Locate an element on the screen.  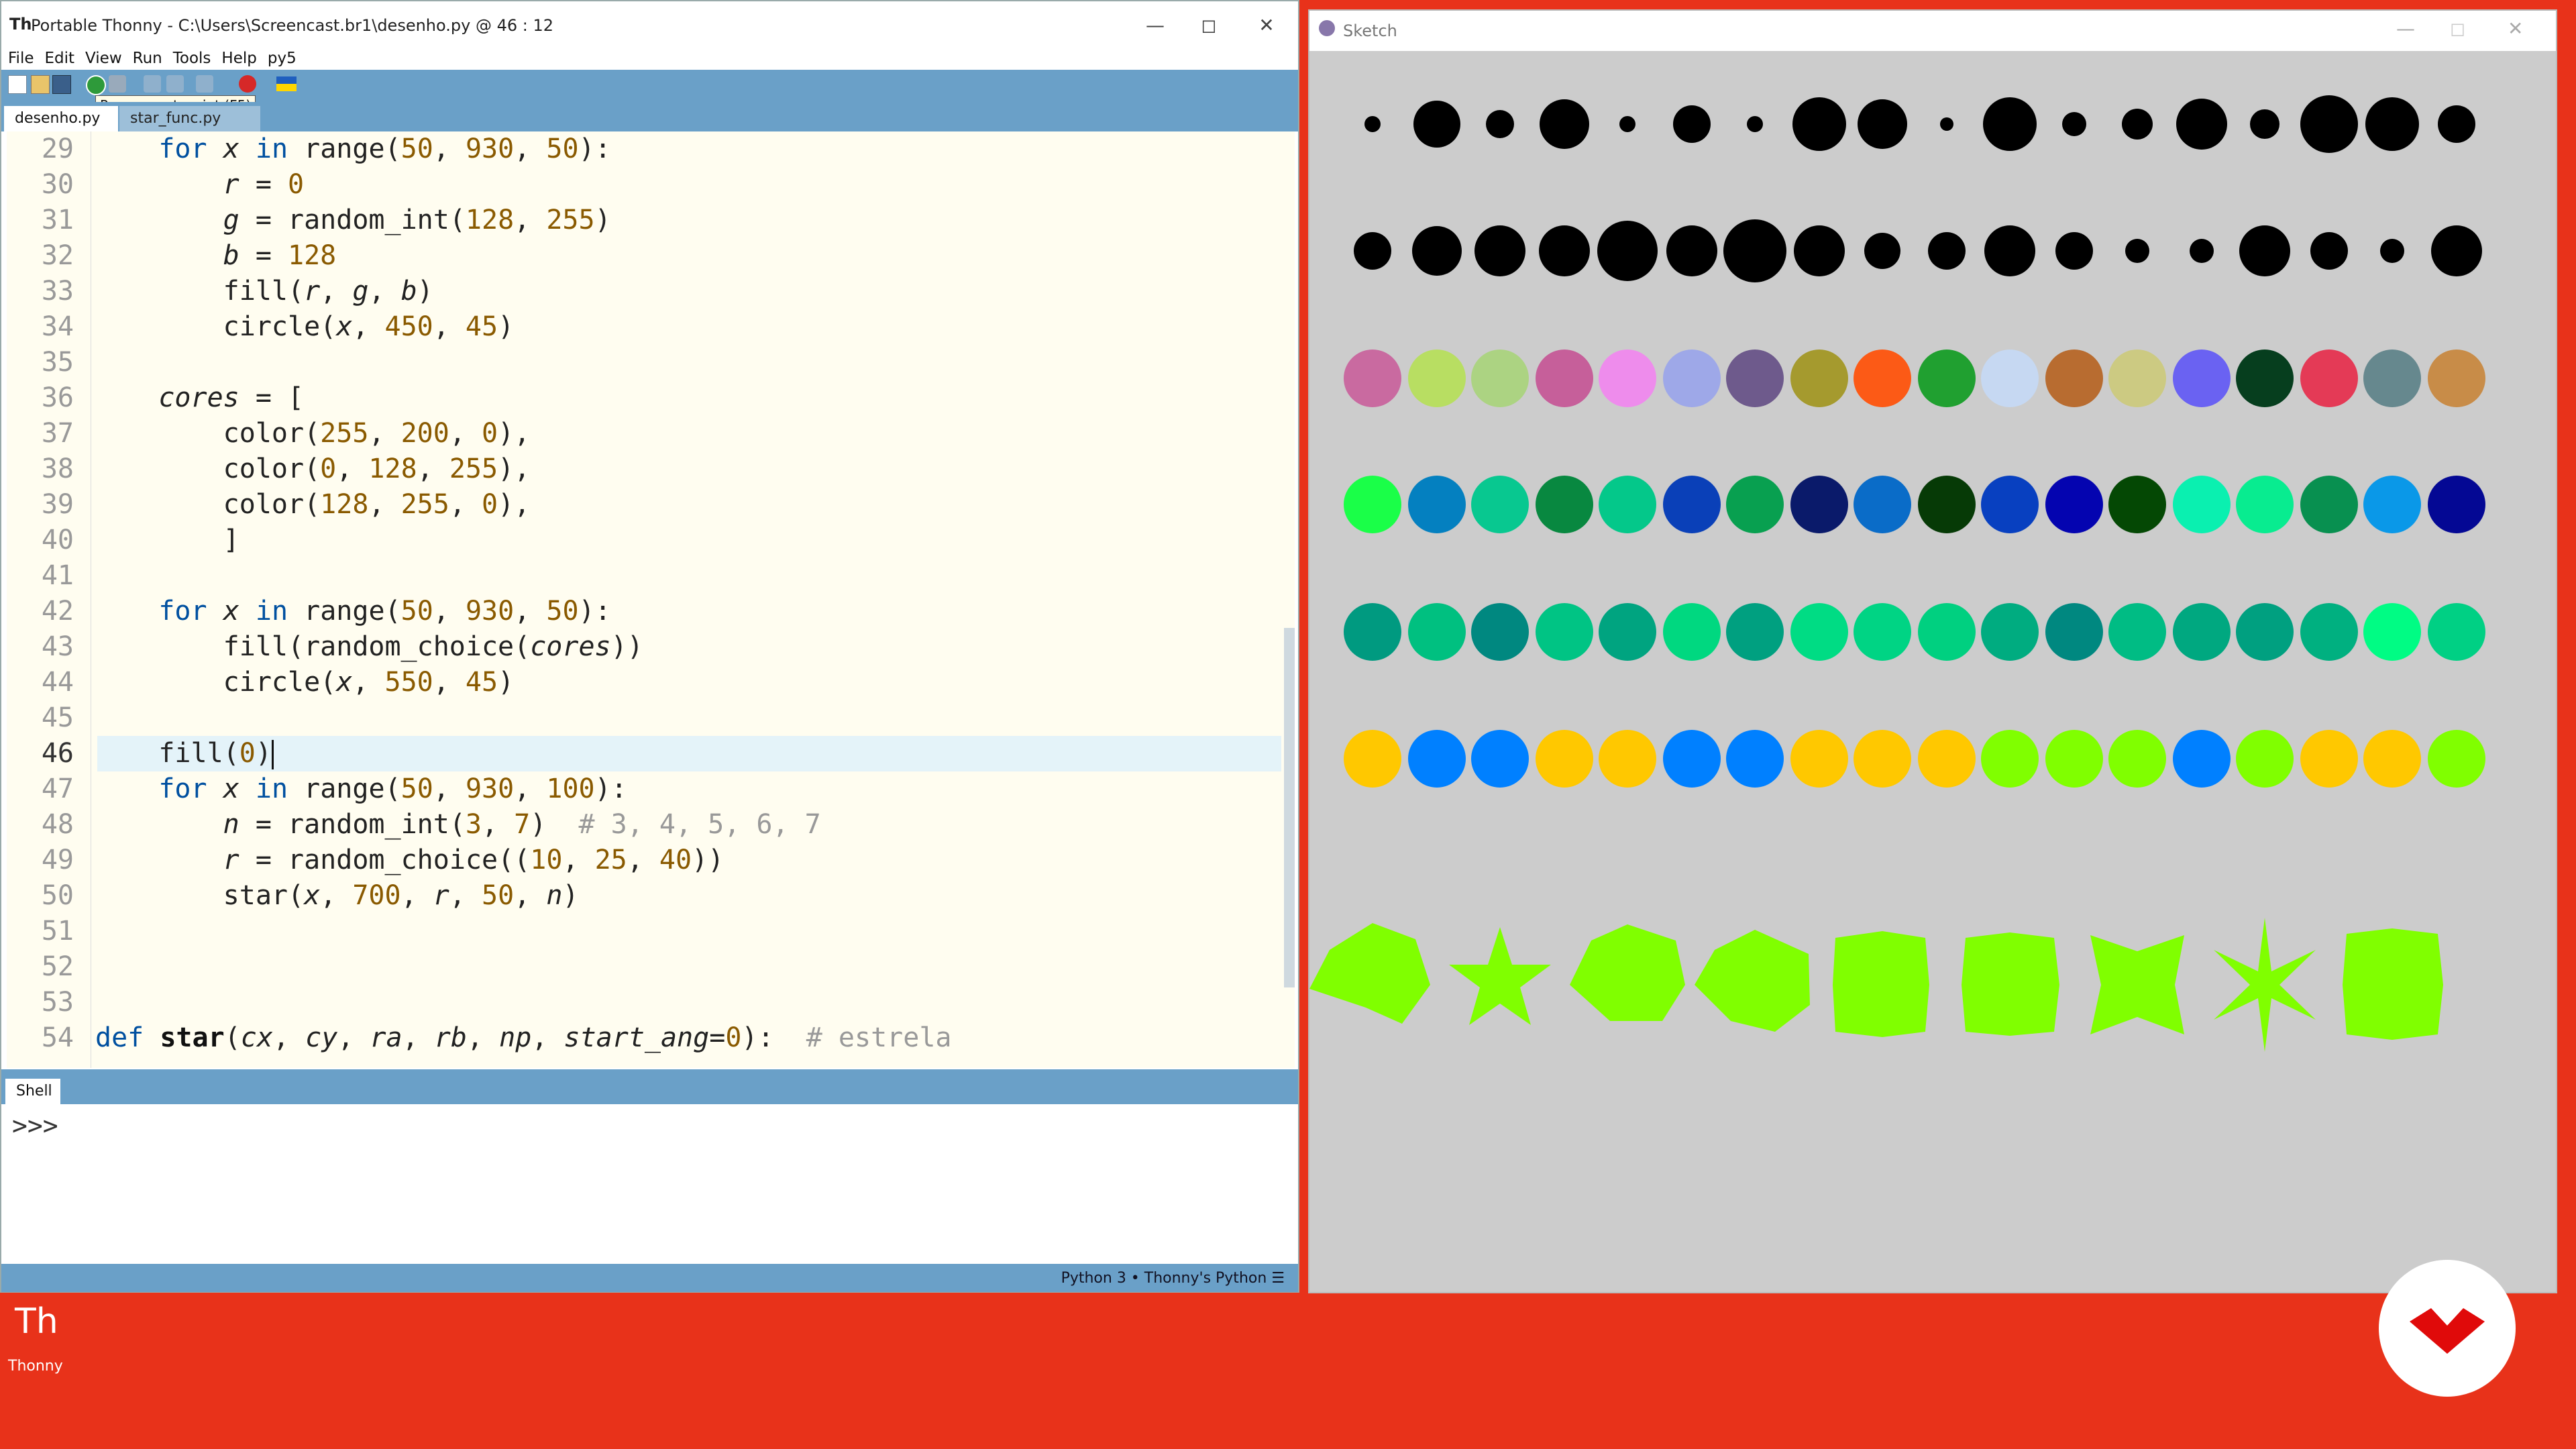
line-number: 44 is located at coordinates (57, 682).